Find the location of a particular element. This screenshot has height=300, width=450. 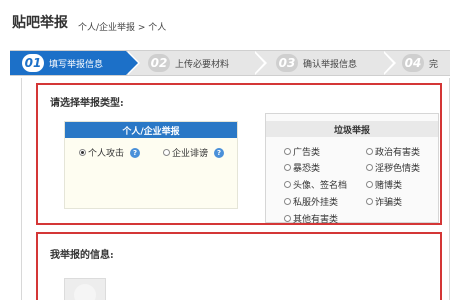

option-label: 其他有害类 is located at coordinates (316, 220).